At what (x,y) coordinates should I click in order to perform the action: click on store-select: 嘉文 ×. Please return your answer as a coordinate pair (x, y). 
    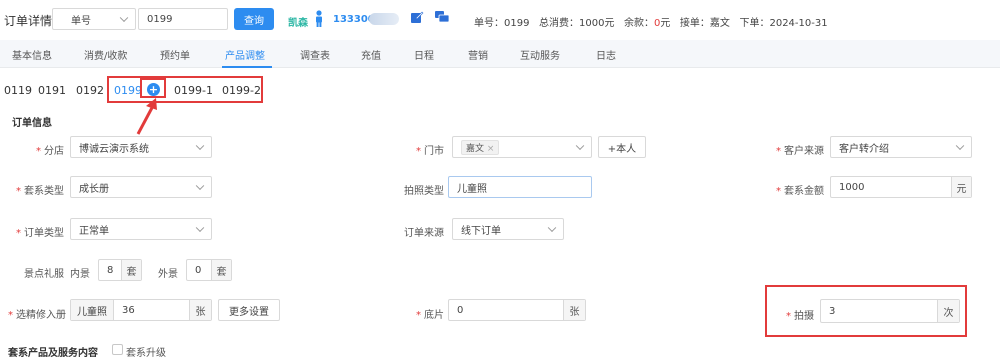
    Looking at the image, I should click on (522, 147).